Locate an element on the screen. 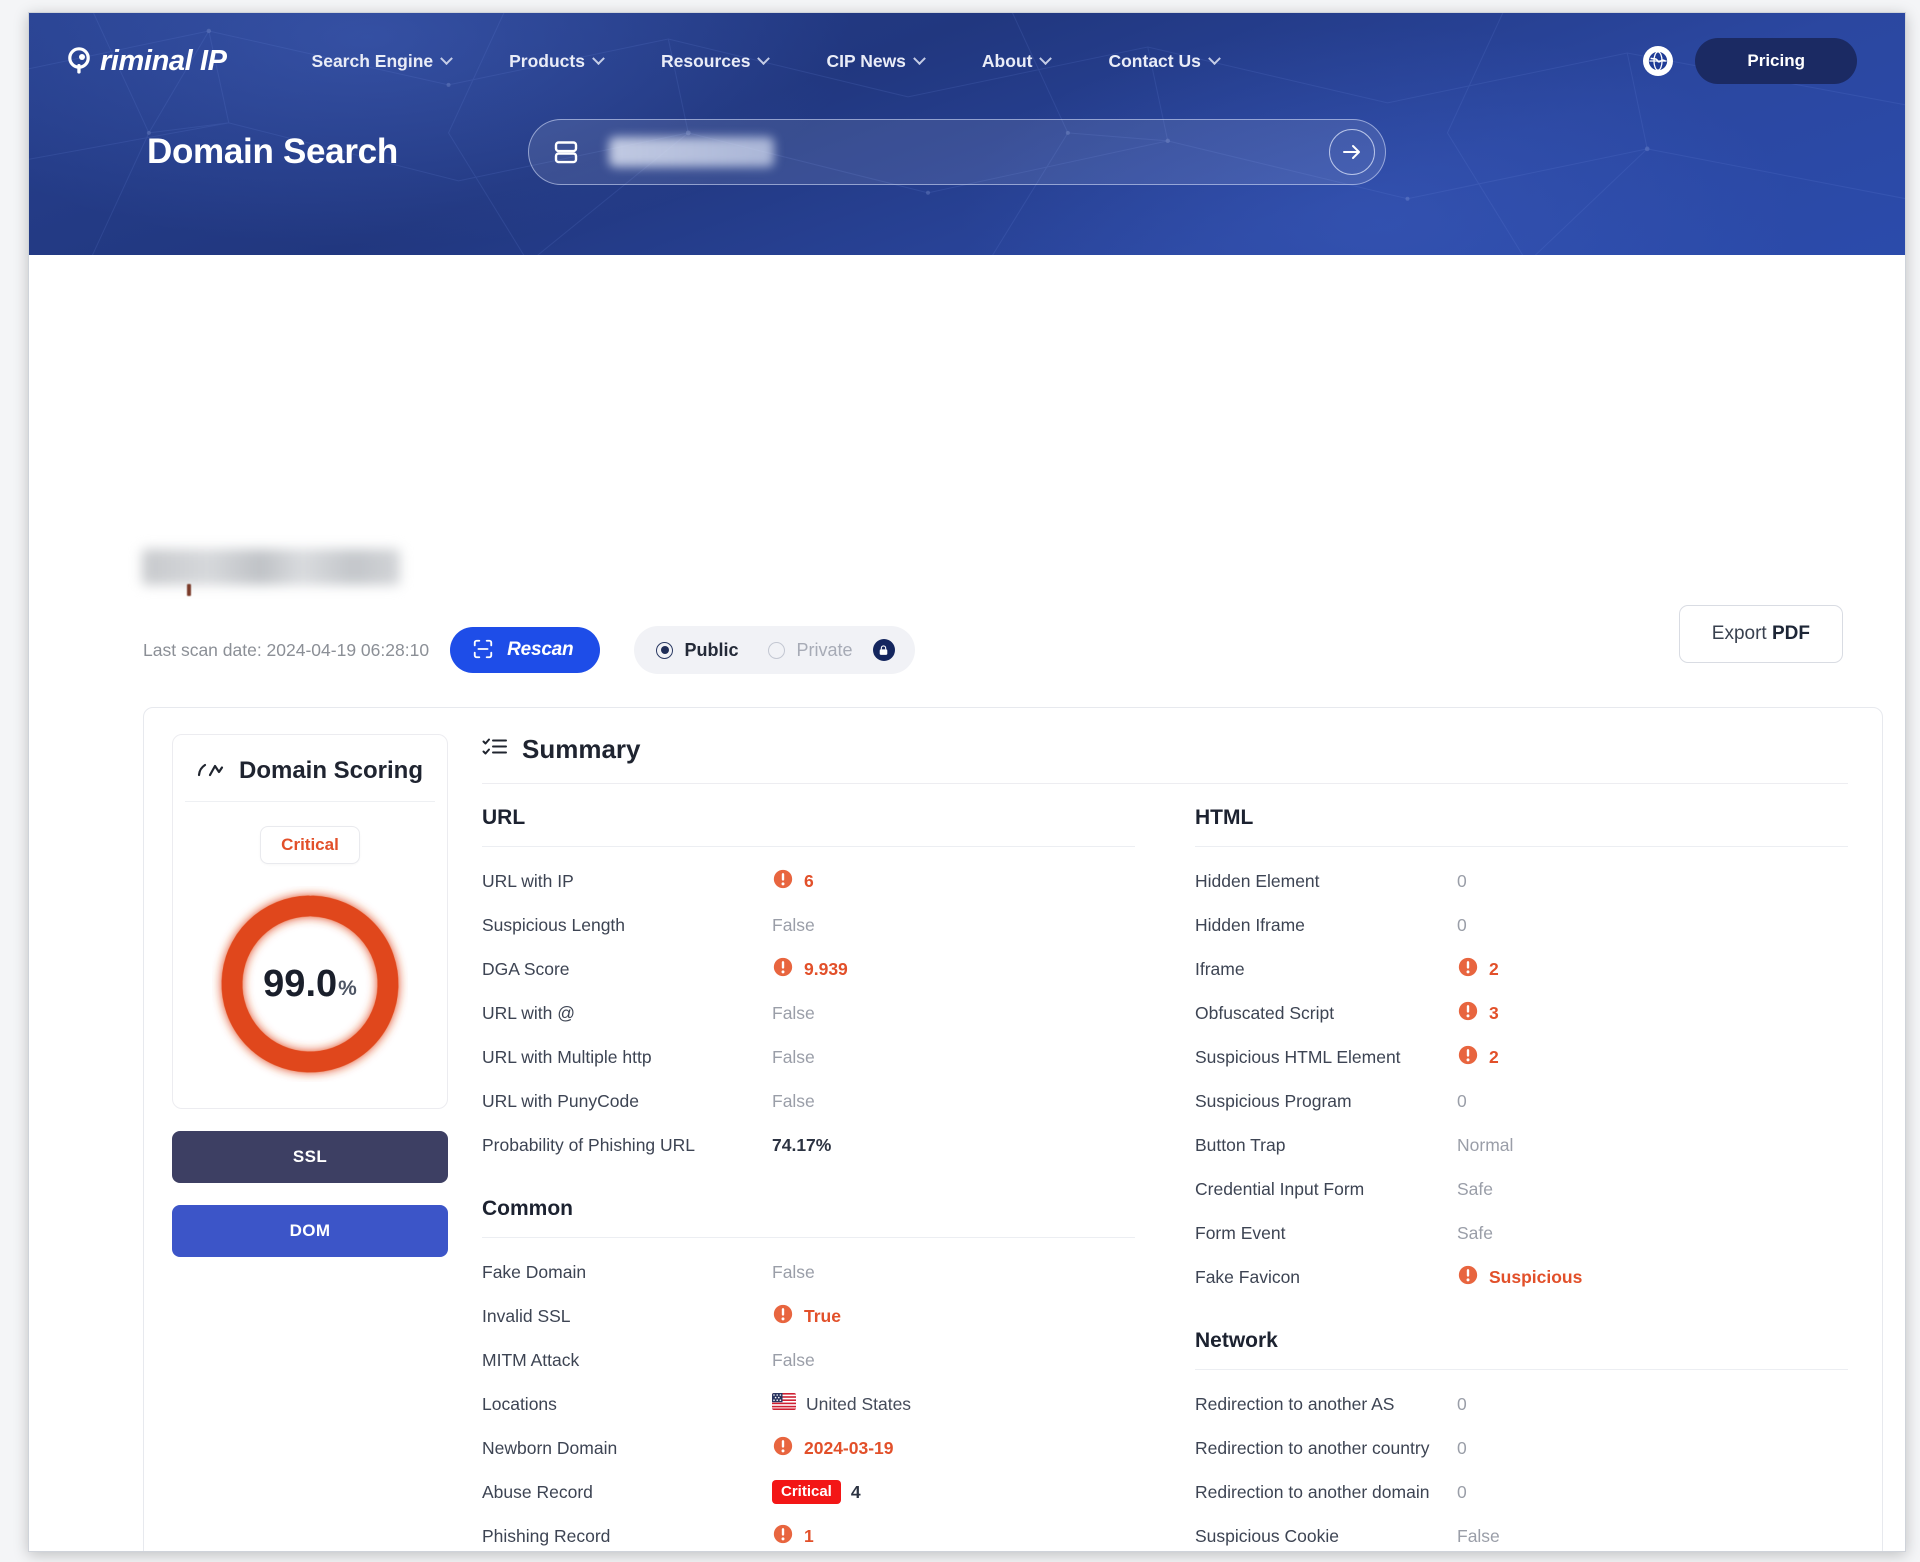 The height and width of the screenshot is (1562, 1920). summary-row: Obfuscated Script 3 is located at coordinates (1521, 1013).